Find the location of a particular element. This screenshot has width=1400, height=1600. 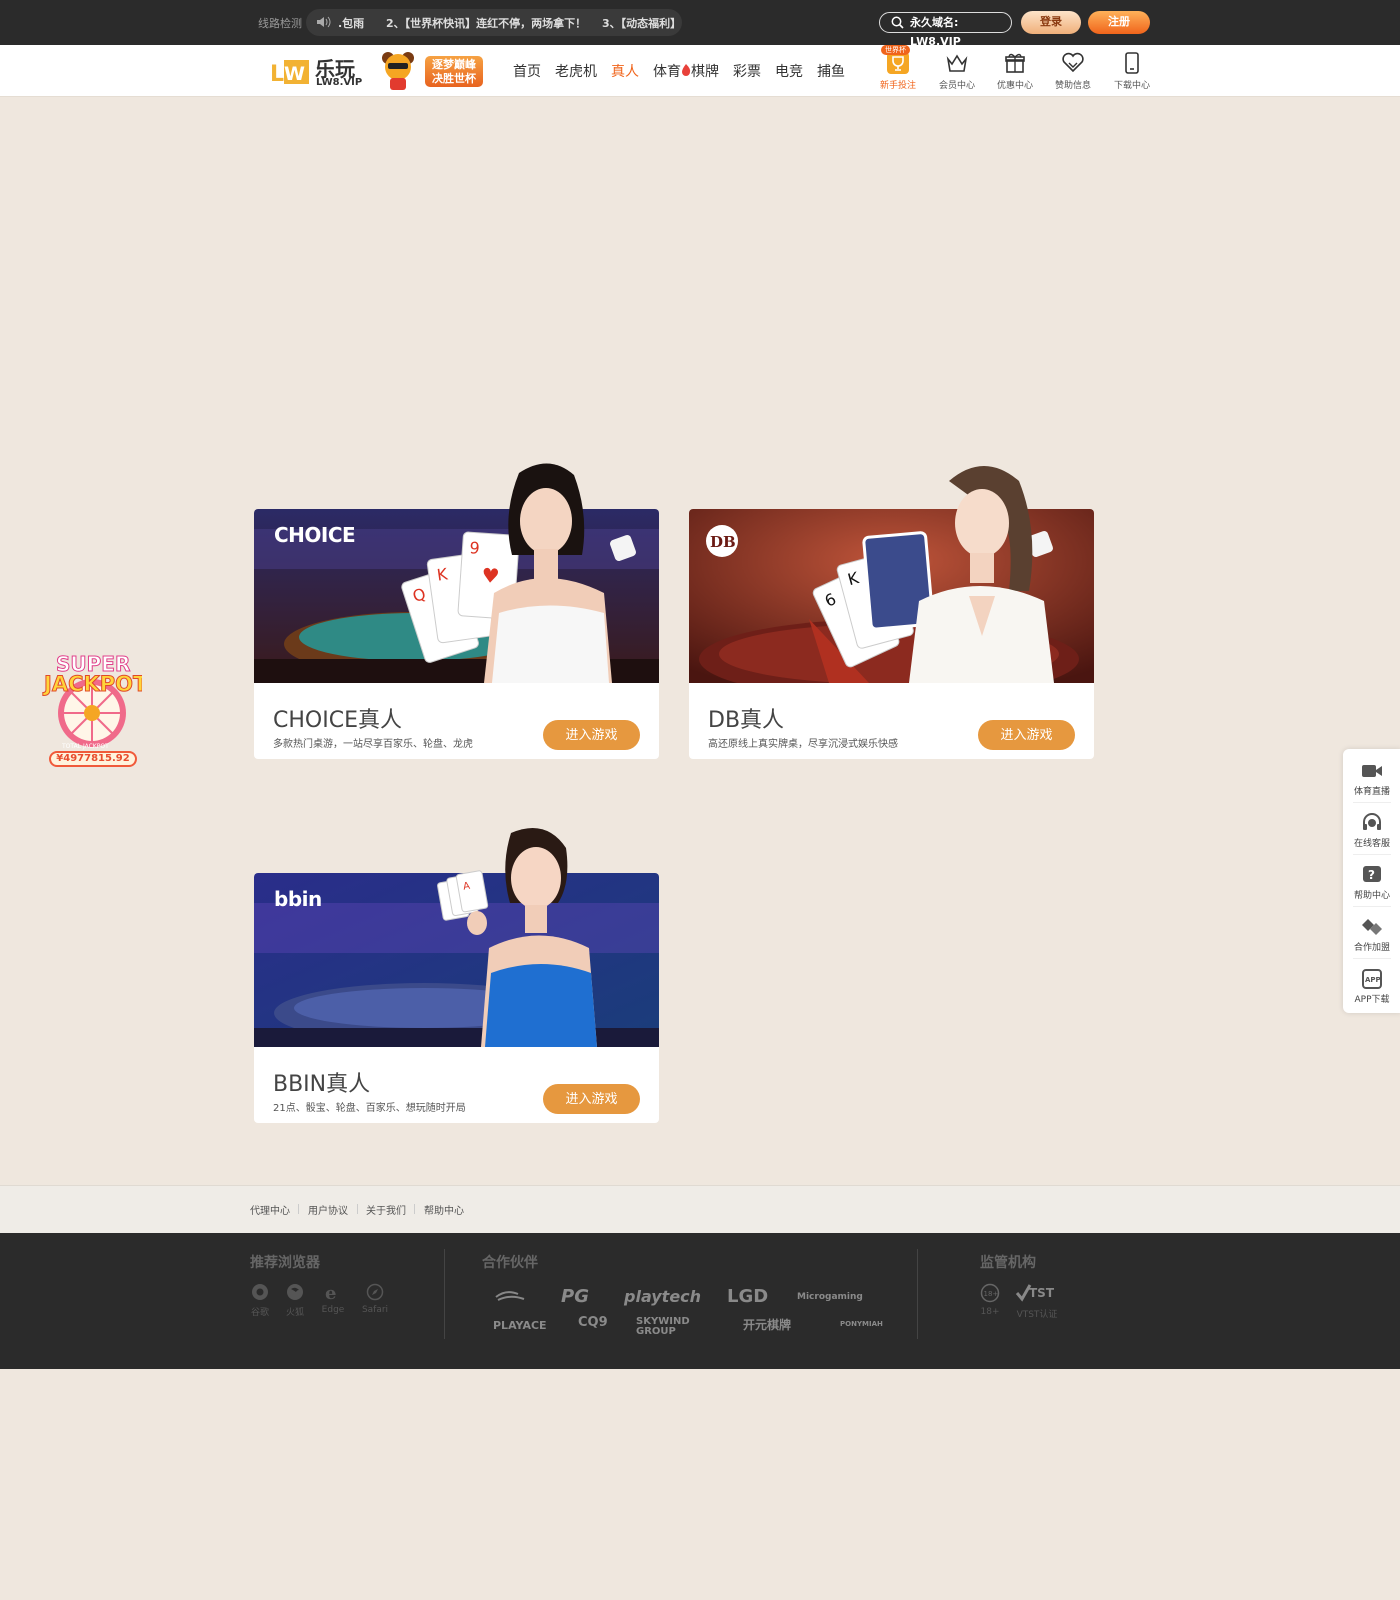

browser-safari: Safari is located at coordinates (375, 1299).